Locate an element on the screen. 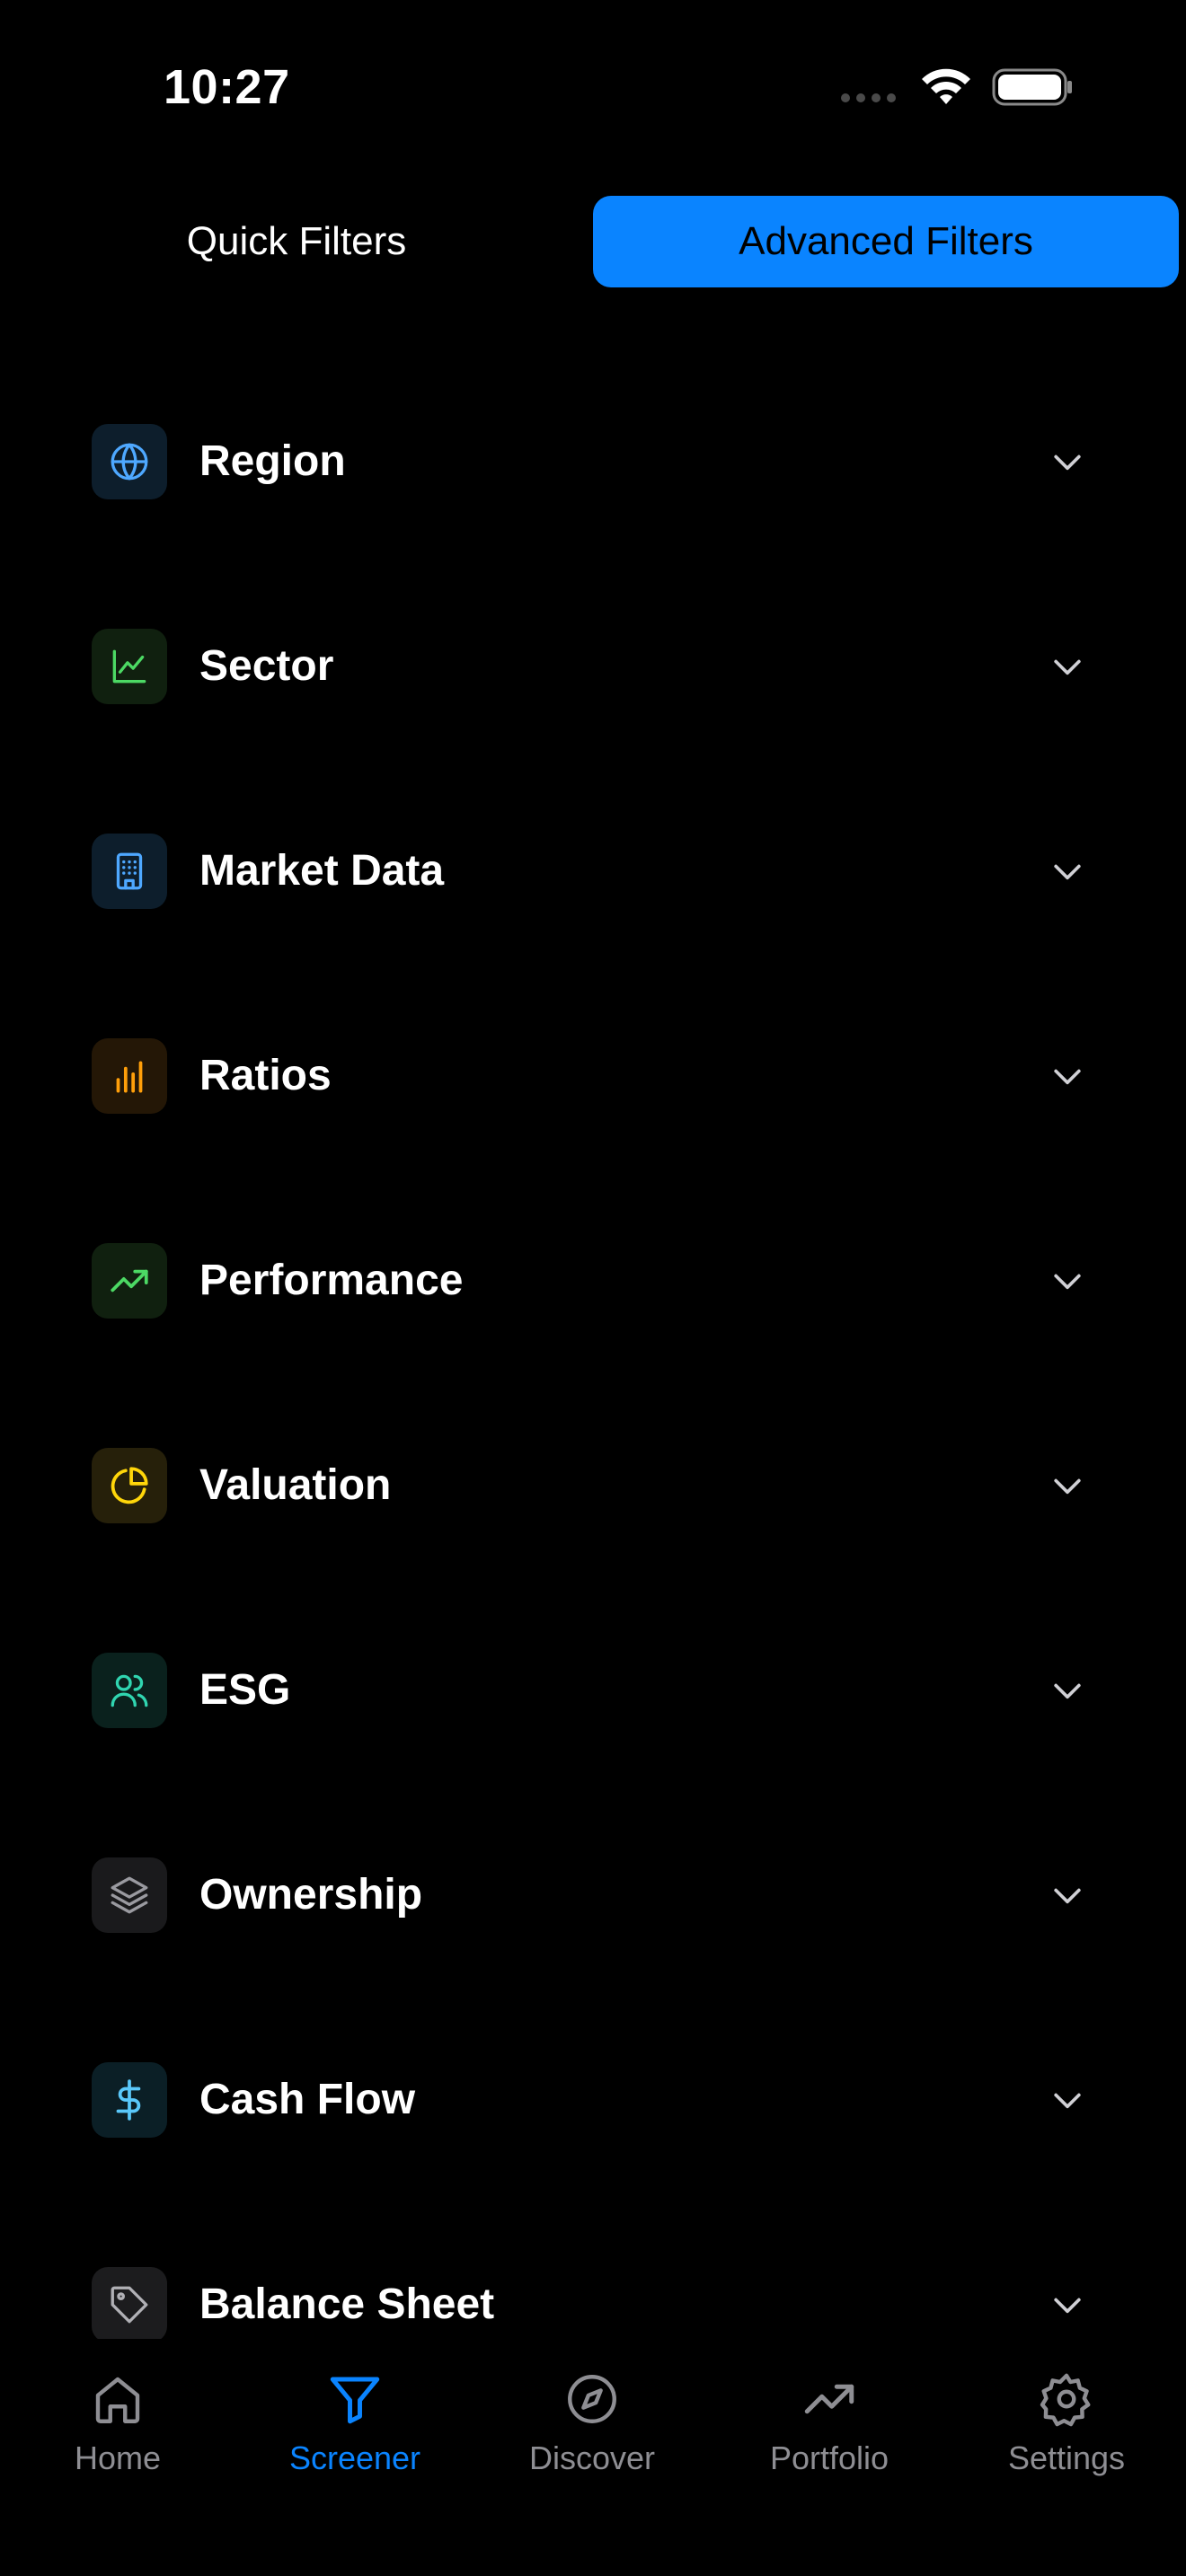 This screenshot has width=1186, height=2576. tab-home: Home is located at coordinates (118, 2441).